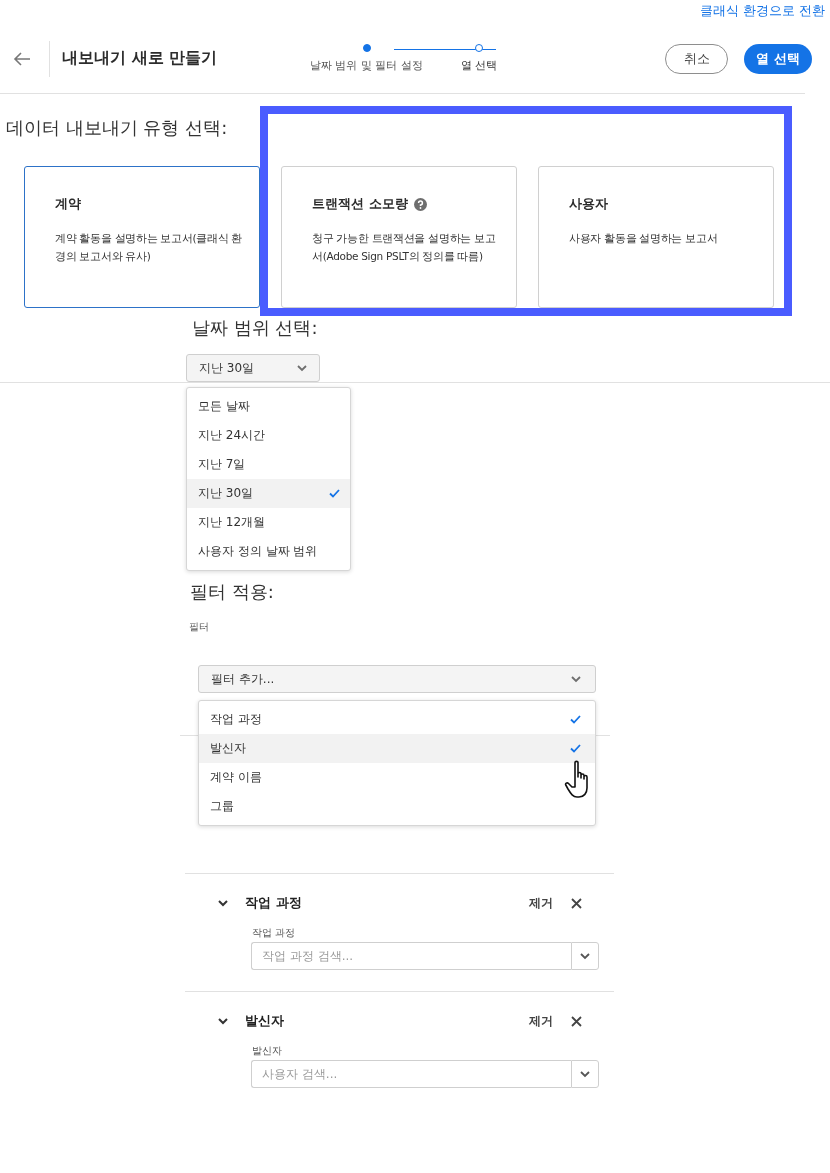  What do you see at coordinates (778, 58) in the screenshot?
I see `select-columns-button: 열 선택` at bounding box center [778, 58].